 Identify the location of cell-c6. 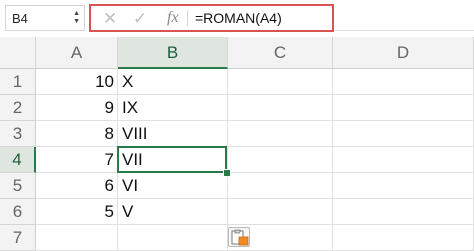
(280, 212).